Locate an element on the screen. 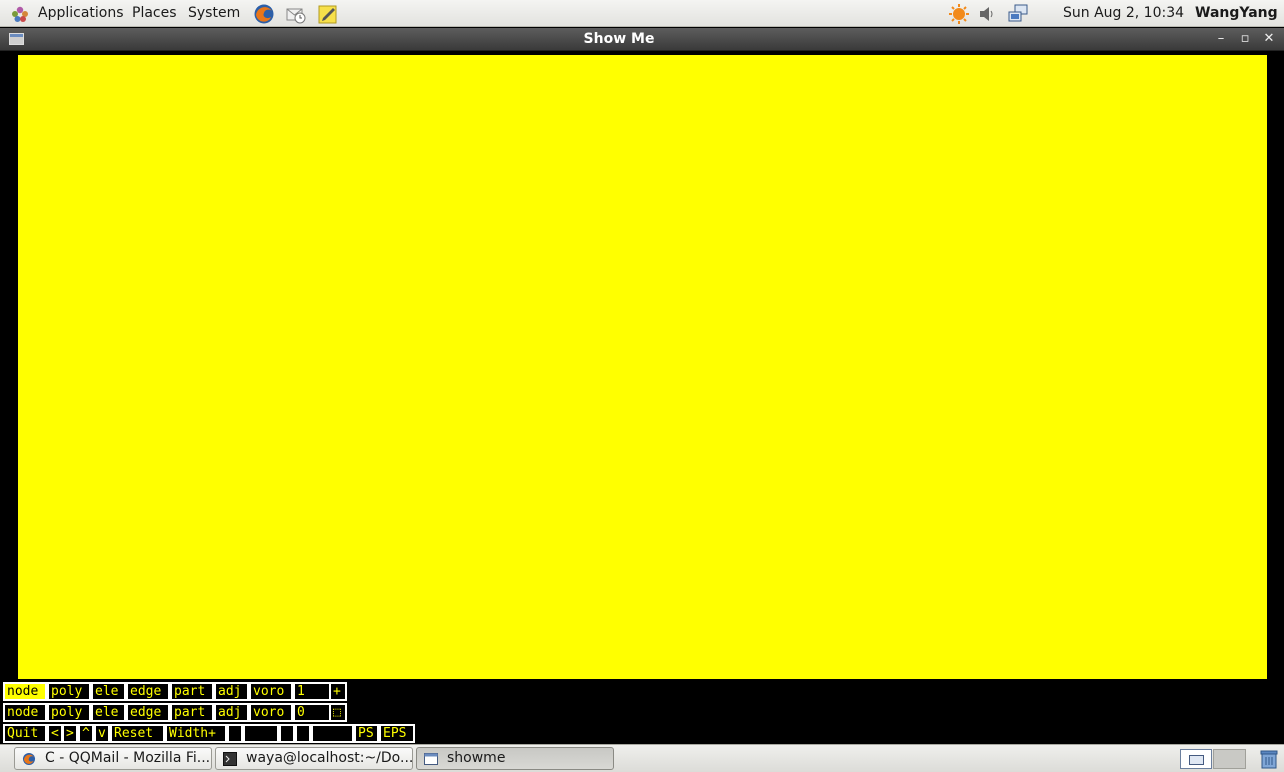 Image resolution: width=1284 pixels, height=772 pixels. volume-icon is located at coordinates (988, 14).